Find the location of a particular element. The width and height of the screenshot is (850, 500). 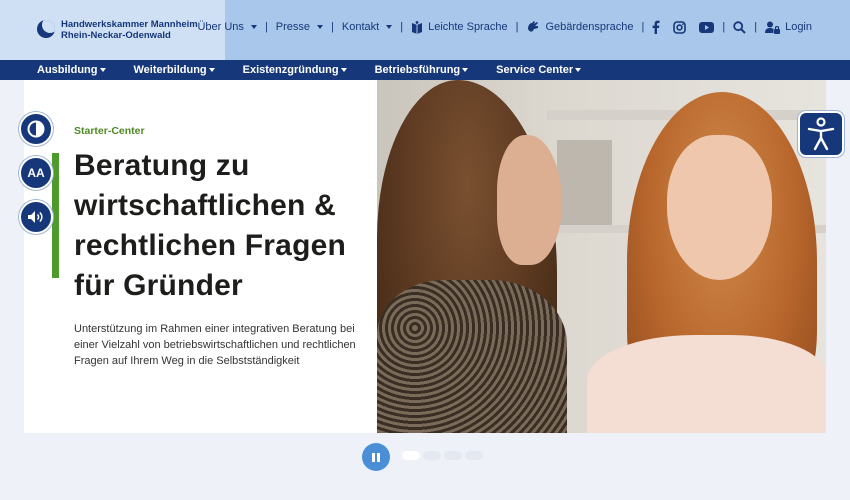

easy-language-link: Leichte Sprache is located at coordinates (459, 27).